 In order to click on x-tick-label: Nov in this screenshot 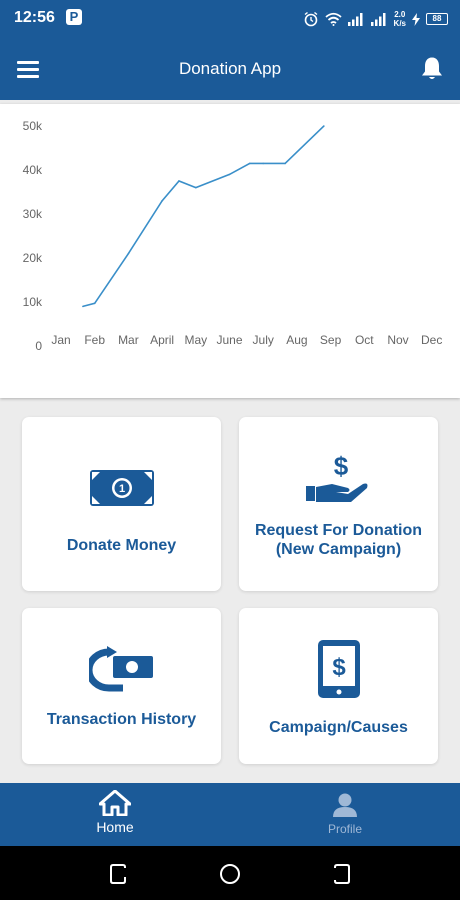, I will do `click(397, 340)`.